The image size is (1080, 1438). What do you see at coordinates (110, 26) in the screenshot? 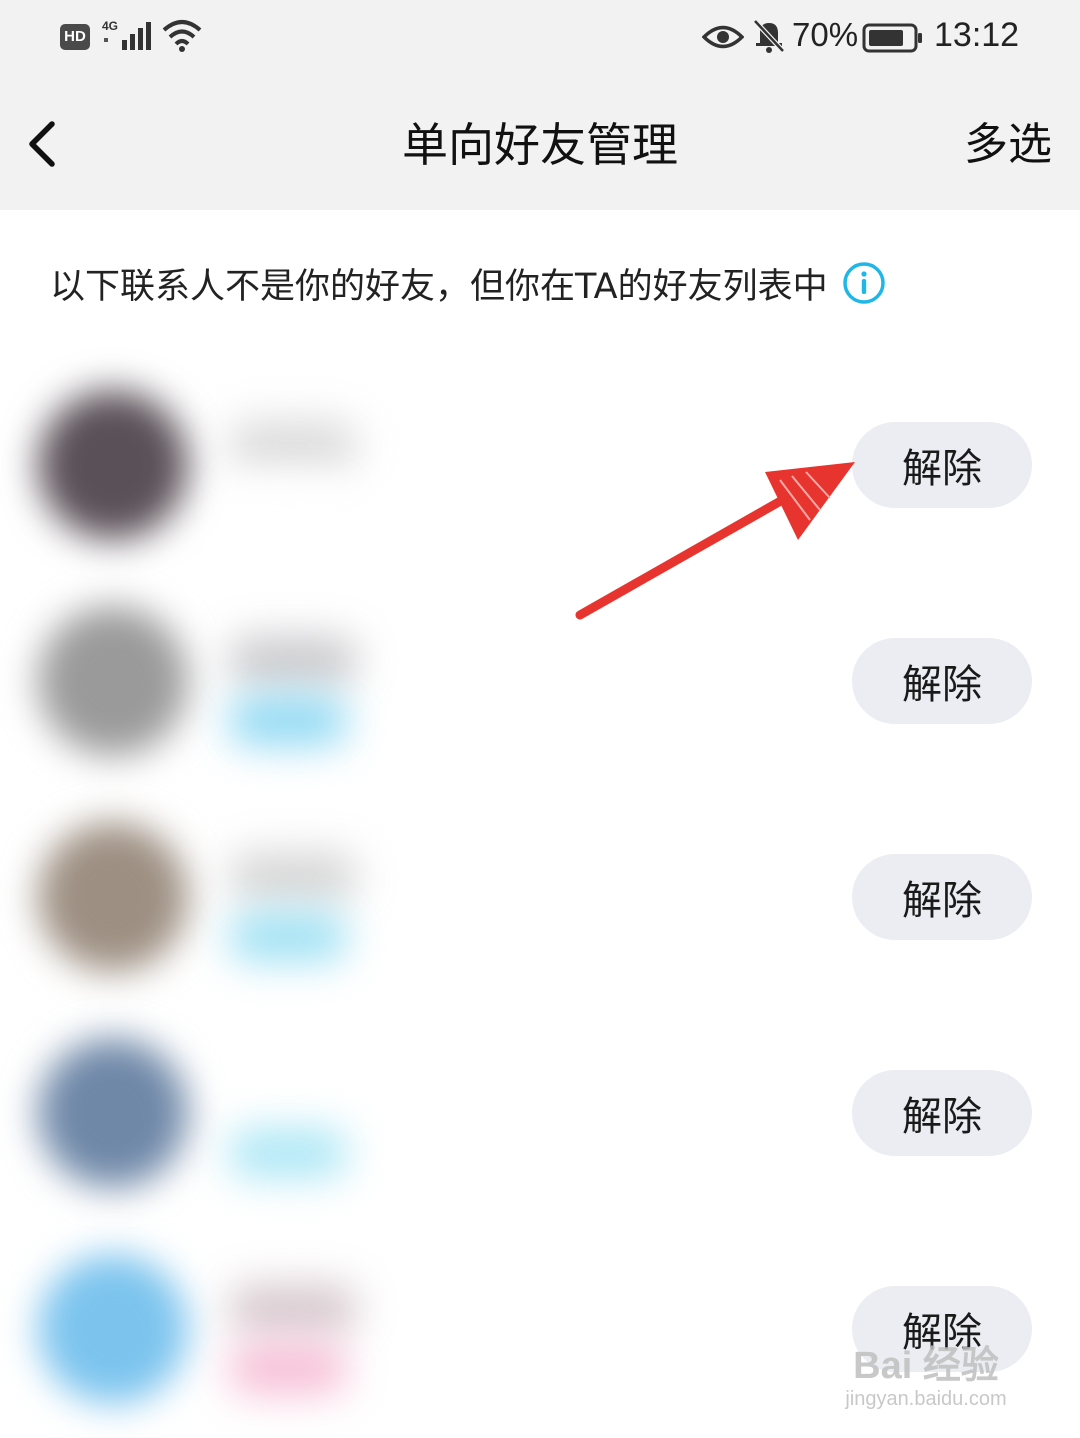
I see `network-type-label: 4G` at bounding box center [110, 26].